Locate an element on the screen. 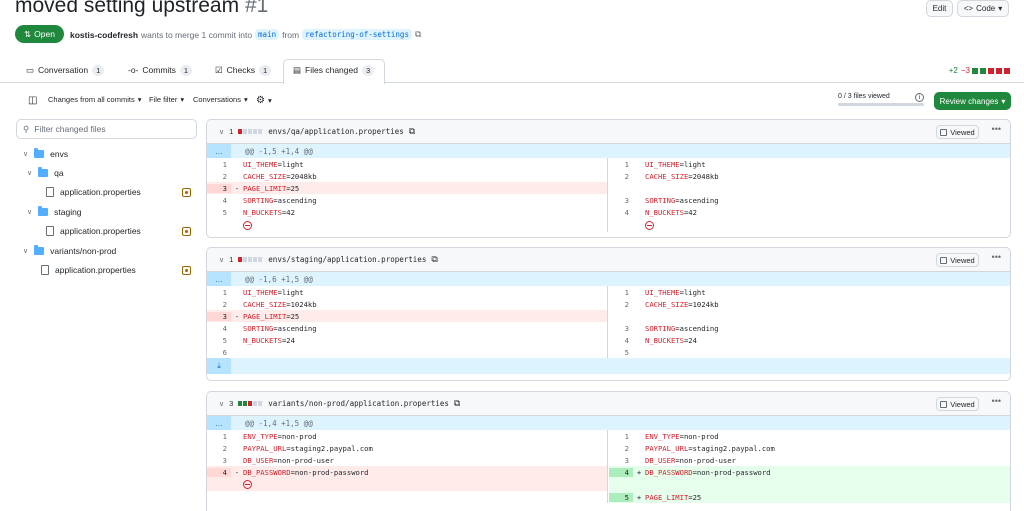 The width and height of the screenshot is (1024, 511). code-icon: <> is located at coordinates (968, 8).